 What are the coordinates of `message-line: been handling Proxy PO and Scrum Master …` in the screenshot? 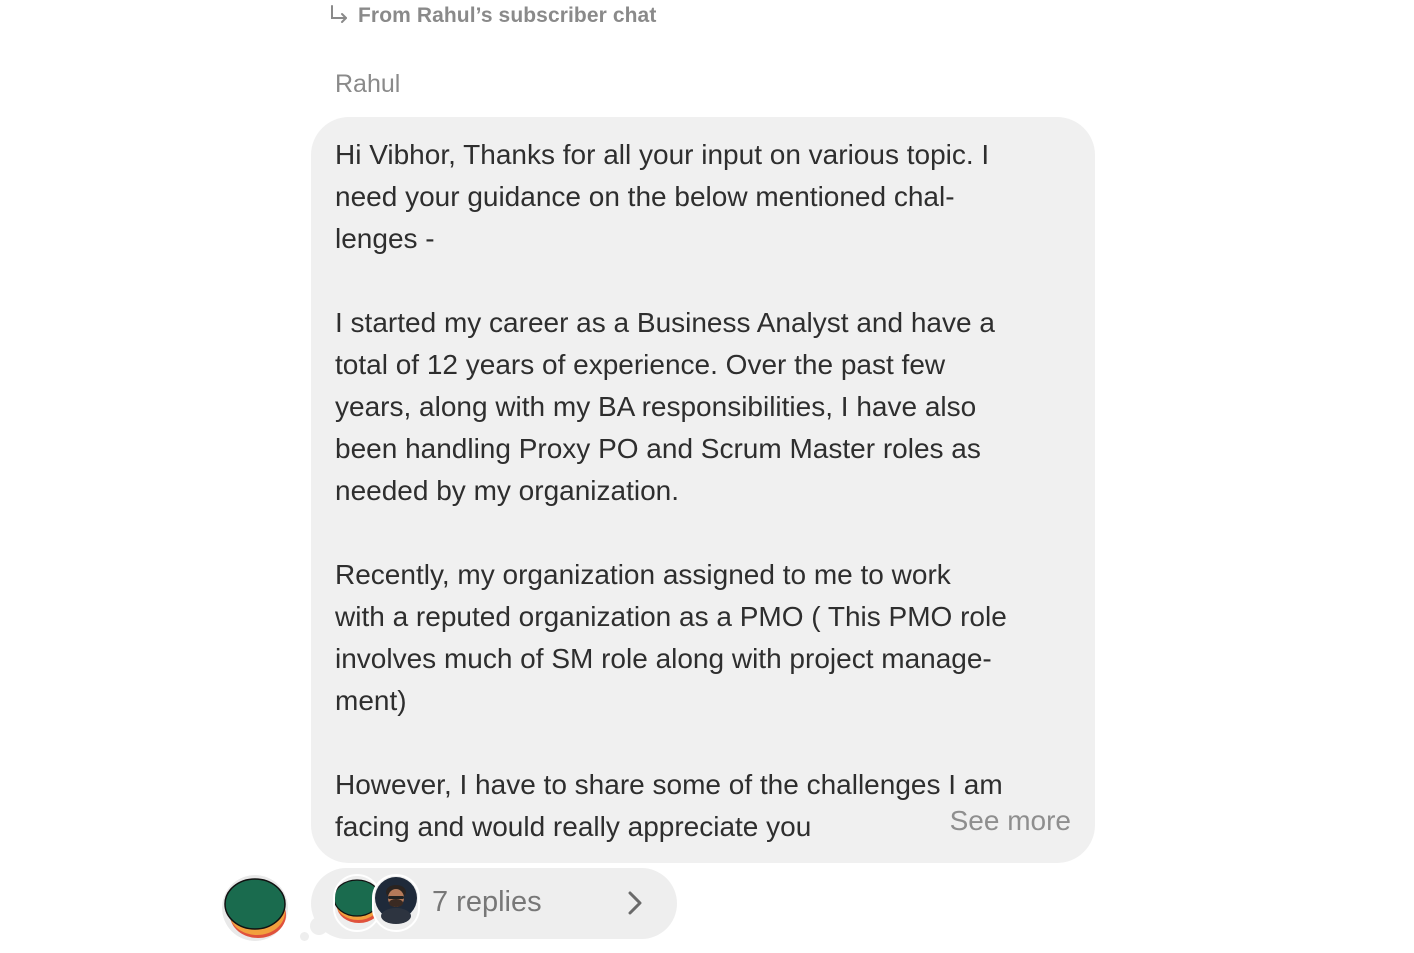 It's located at (658, 448).